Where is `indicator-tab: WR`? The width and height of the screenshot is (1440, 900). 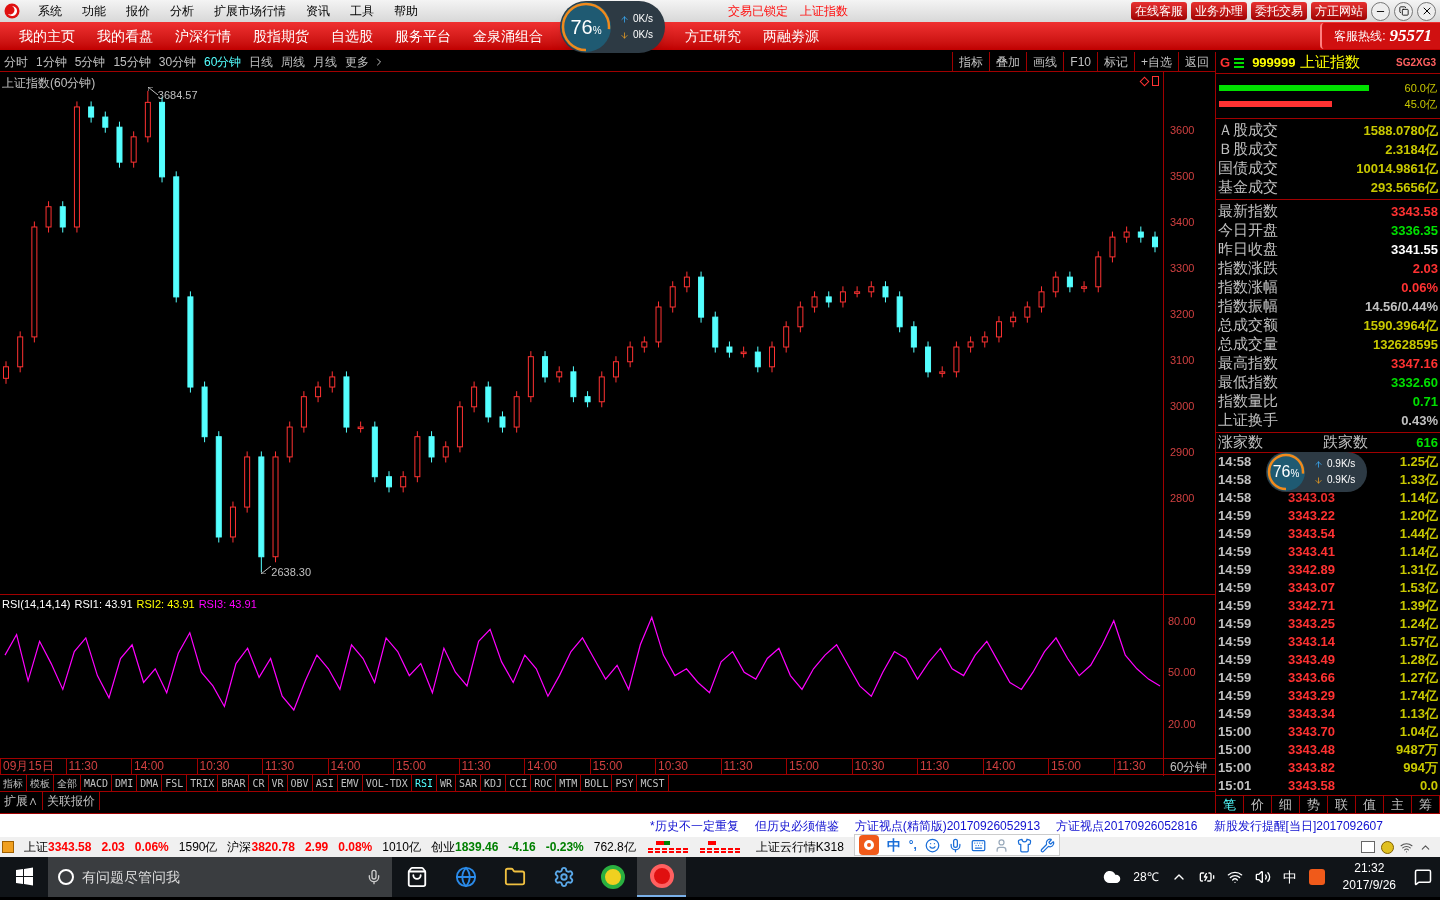
indicator-tab: WR is located at coordinates (446, 783).